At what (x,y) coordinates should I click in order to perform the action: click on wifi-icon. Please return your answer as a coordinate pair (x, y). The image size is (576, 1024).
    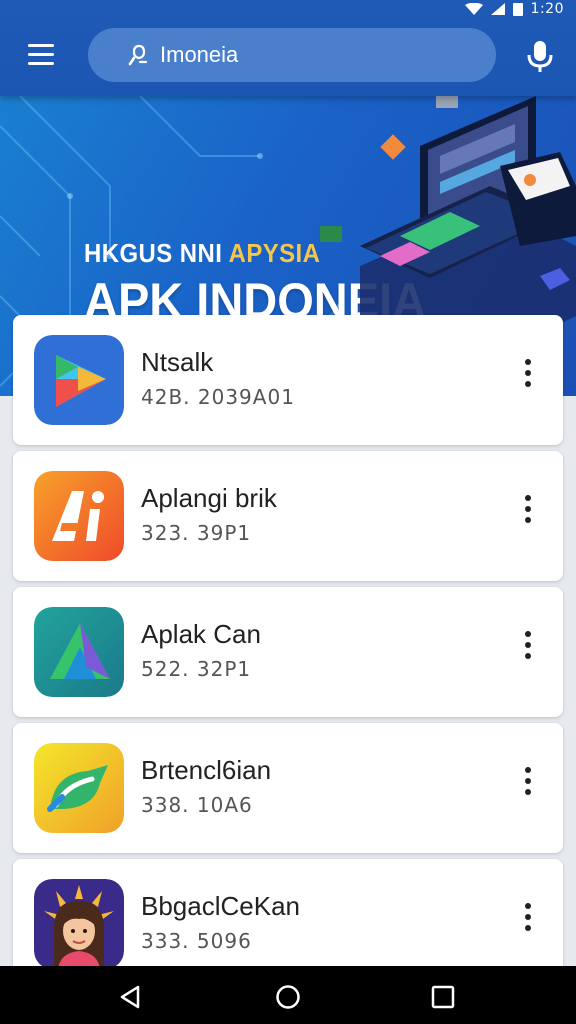
    Looking at the image, I should click on (473, 9).